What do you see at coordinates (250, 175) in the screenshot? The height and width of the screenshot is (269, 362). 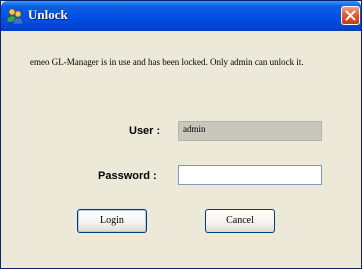 I see `password-field` at bounding box center [250, 175].